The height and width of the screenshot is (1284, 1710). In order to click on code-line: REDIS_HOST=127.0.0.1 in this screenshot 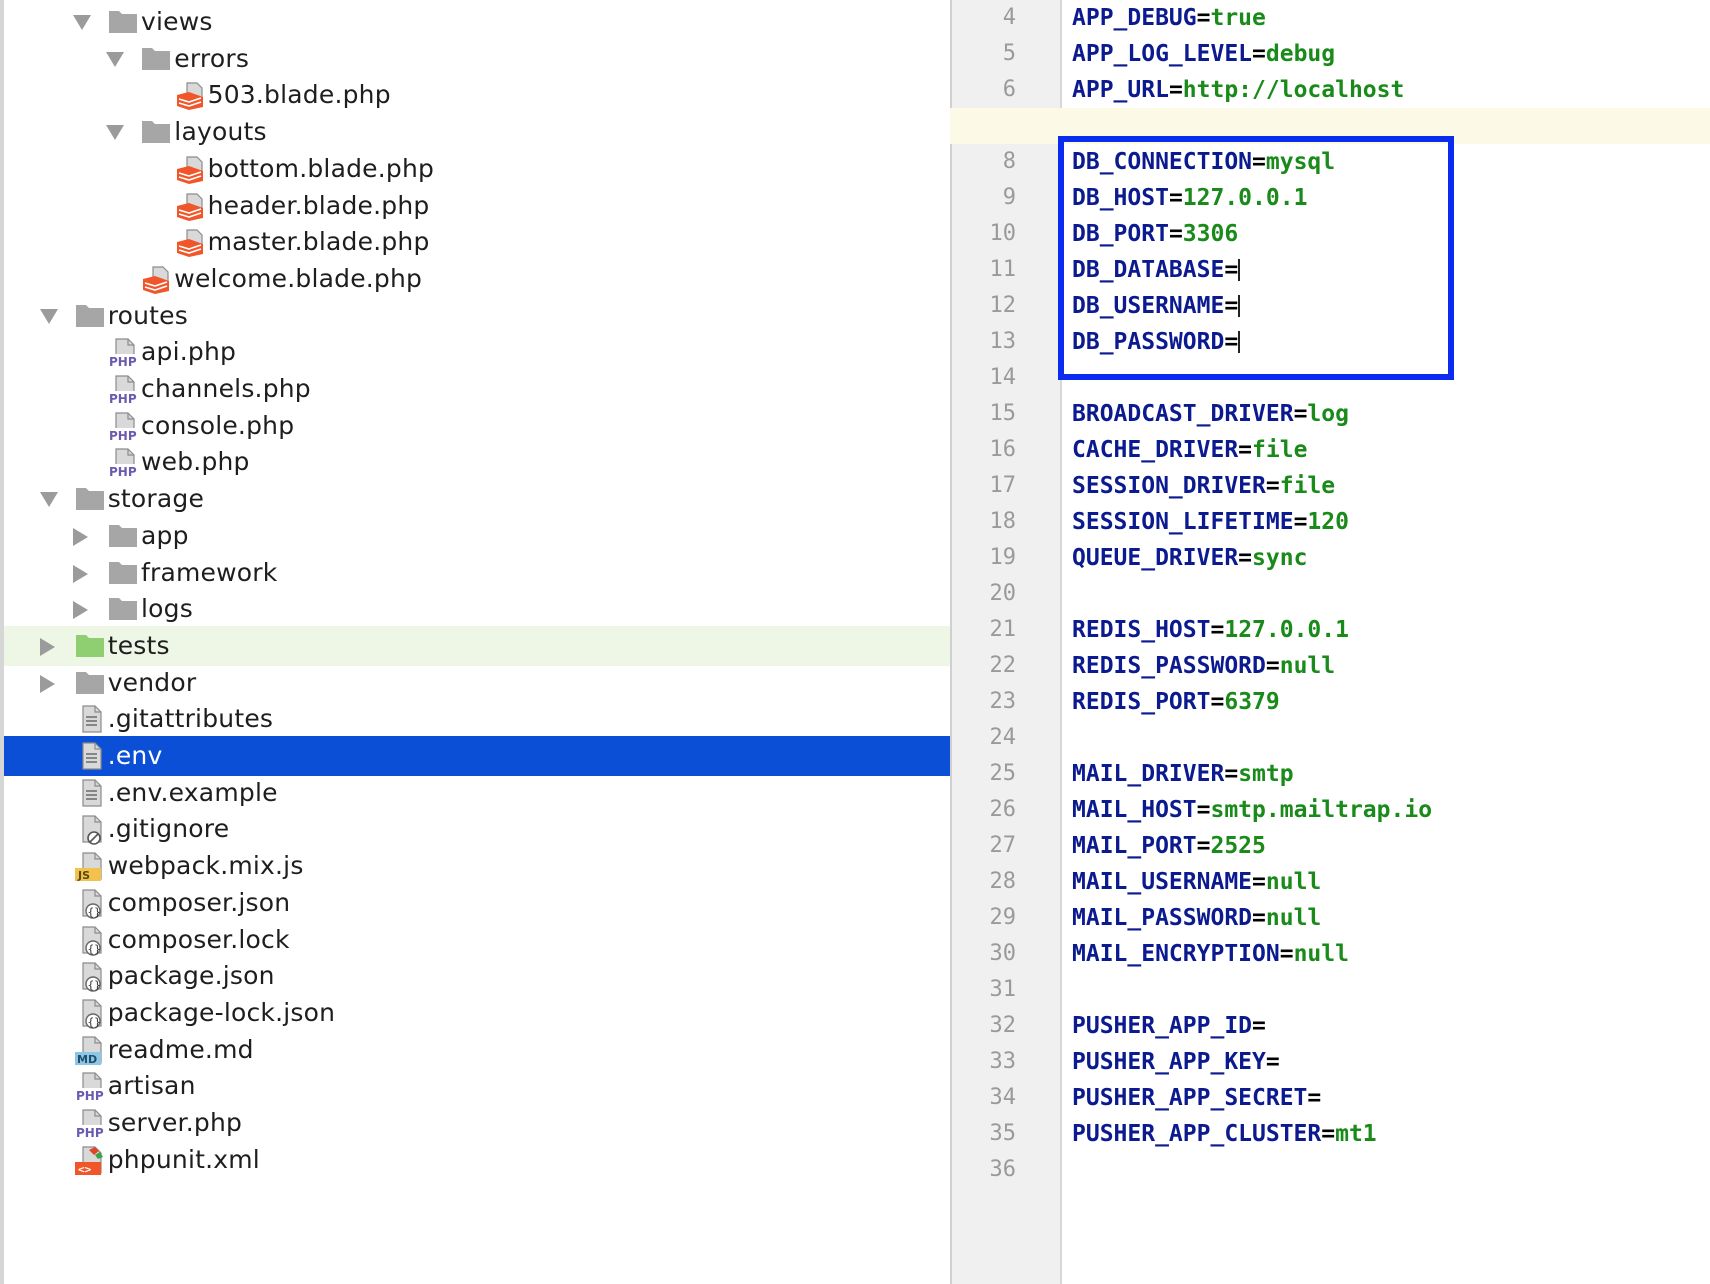, I will do `click(1210, 630)`.